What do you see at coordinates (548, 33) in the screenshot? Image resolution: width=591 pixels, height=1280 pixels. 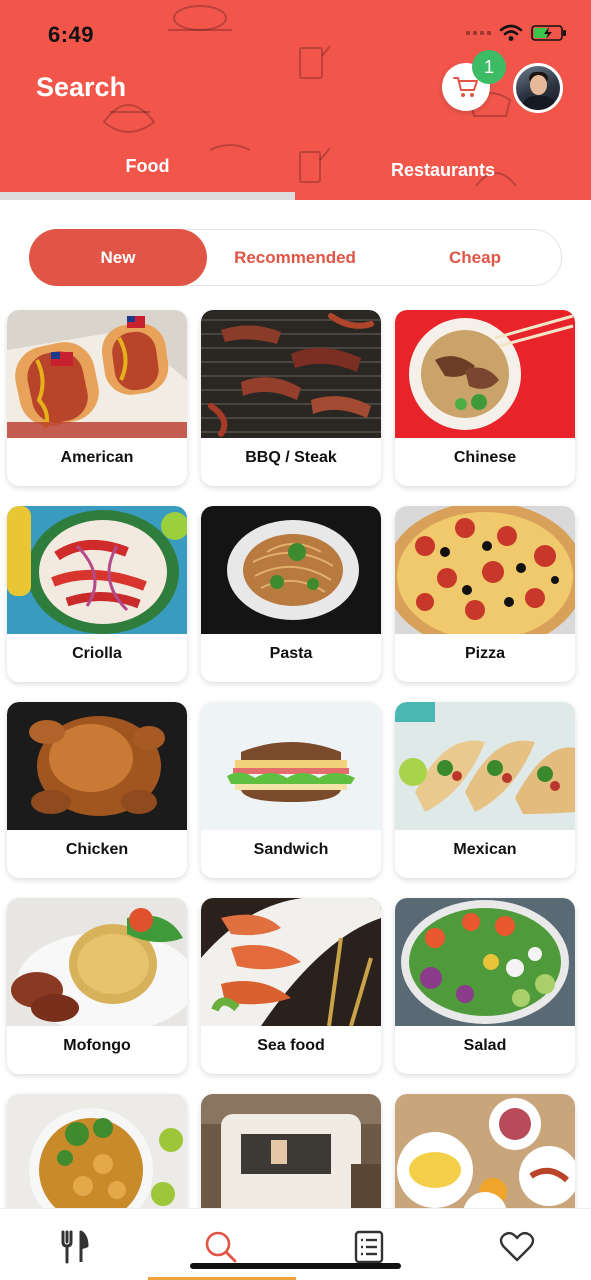 I see `battery-icon` at bounding box center [548, 33].